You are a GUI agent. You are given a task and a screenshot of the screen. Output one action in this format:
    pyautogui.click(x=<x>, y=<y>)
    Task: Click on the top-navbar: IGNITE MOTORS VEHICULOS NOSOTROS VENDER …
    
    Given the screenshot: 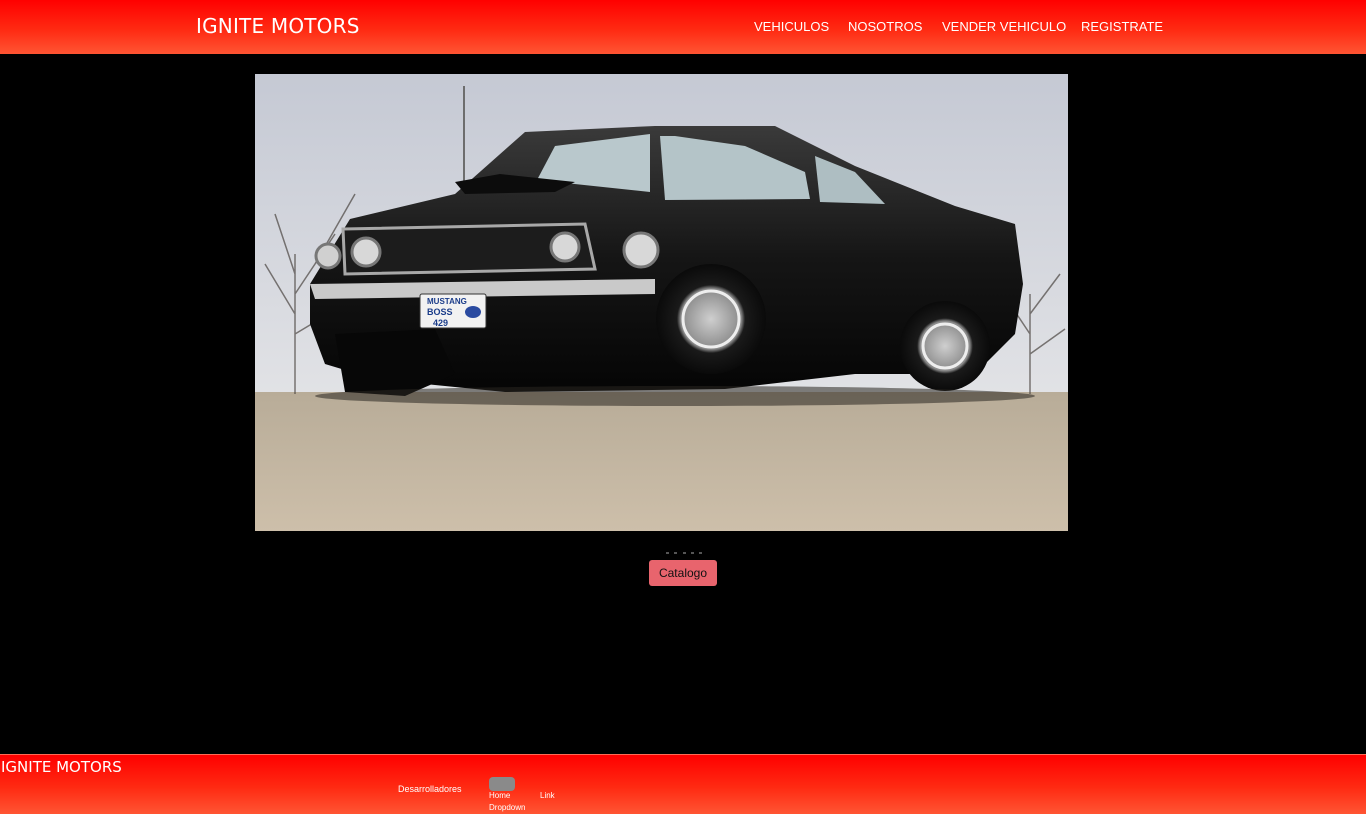 What is the action you would take?
    pyautogui.click(x=683, y=27)
    